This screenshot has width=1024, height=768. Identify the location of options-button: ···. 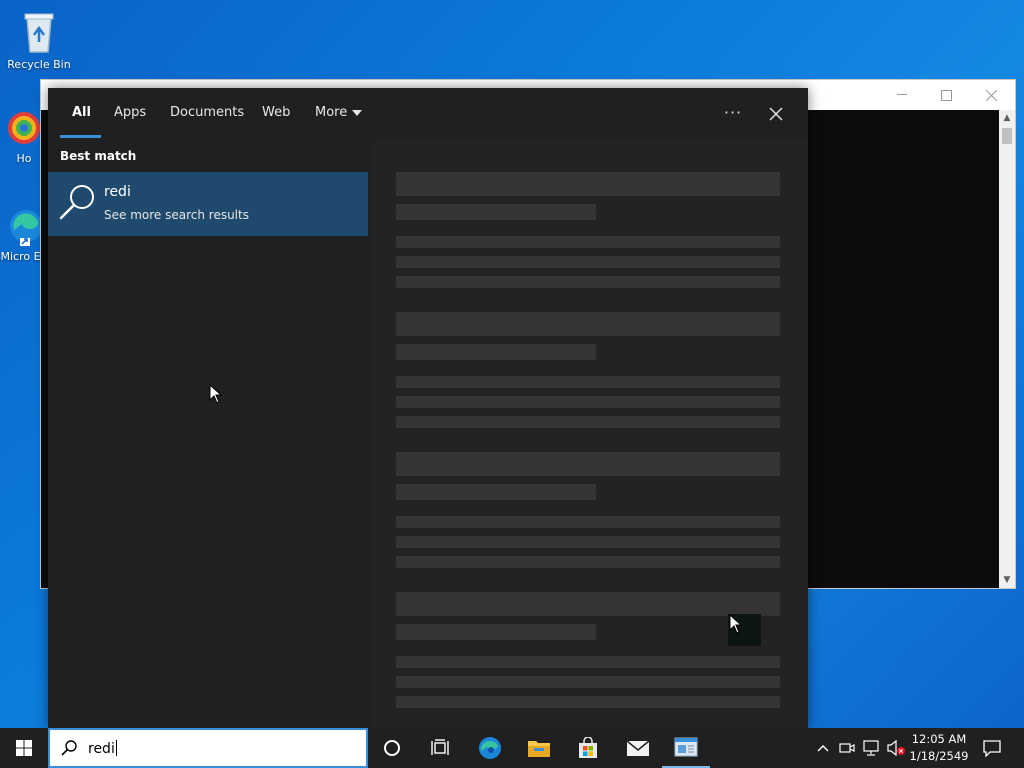
(733, 114).